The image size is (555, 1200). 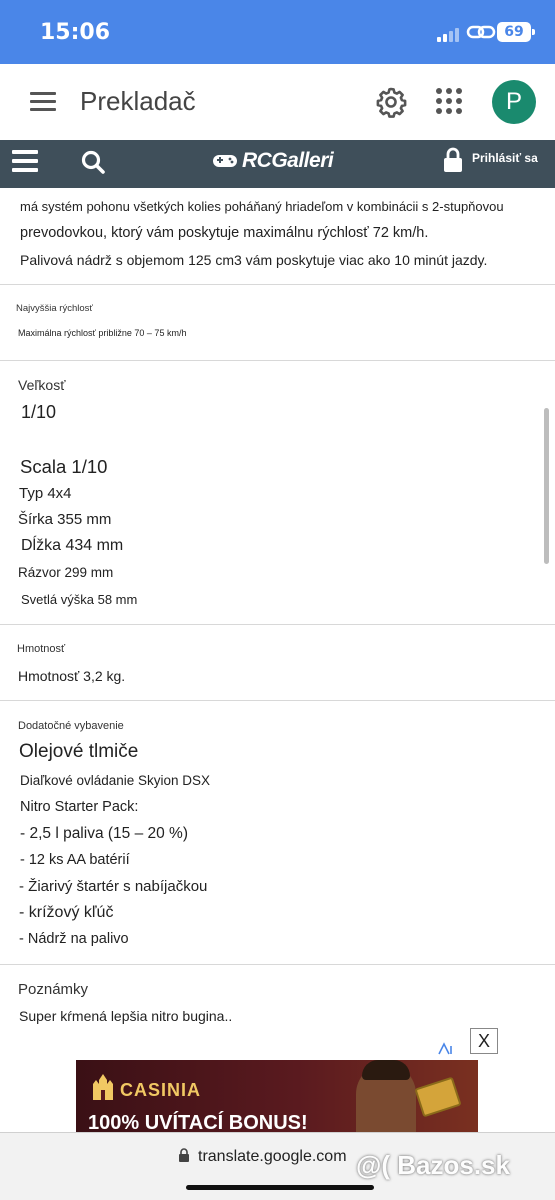 I want to click on watermark: @( Bazos.sk, so click(x=433, y=1165).